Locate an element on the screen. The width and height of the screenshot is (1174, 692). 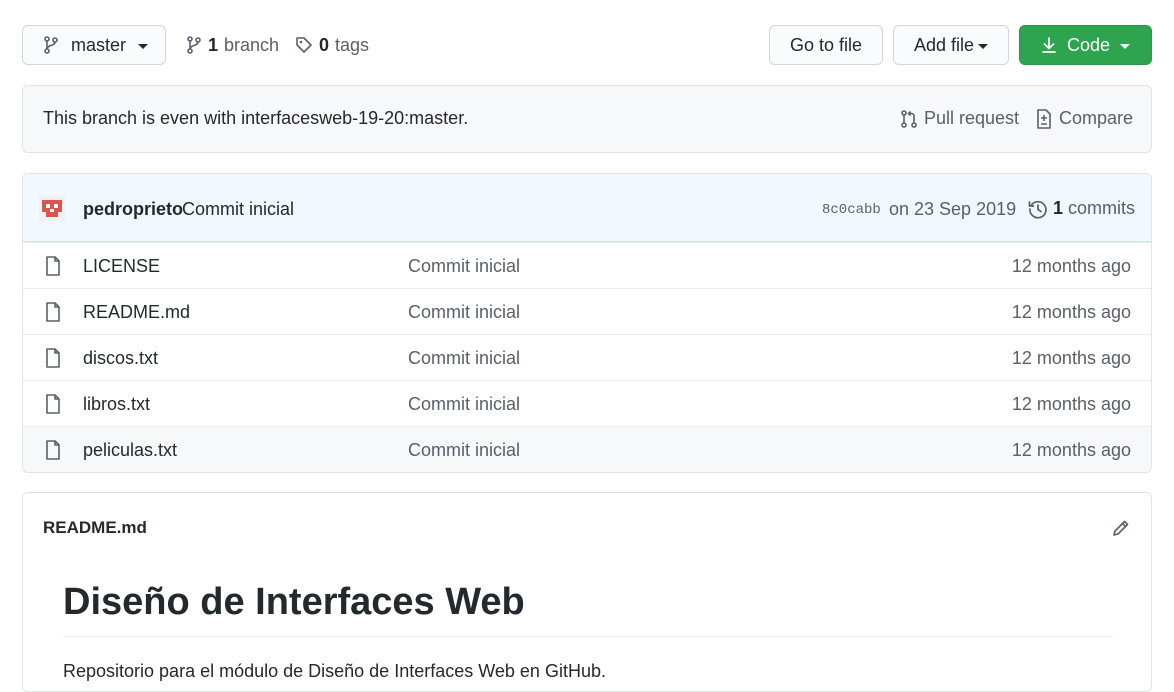
download-icon is located at coordinates (1049, 45).